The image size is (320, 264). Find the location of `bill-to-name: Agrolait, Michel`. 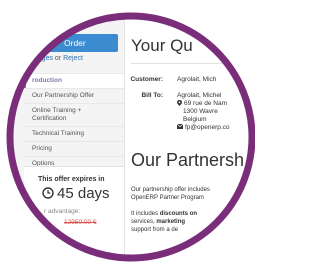

bill-to-name: Agrolait, Michel is located at coordinates (199, 95).